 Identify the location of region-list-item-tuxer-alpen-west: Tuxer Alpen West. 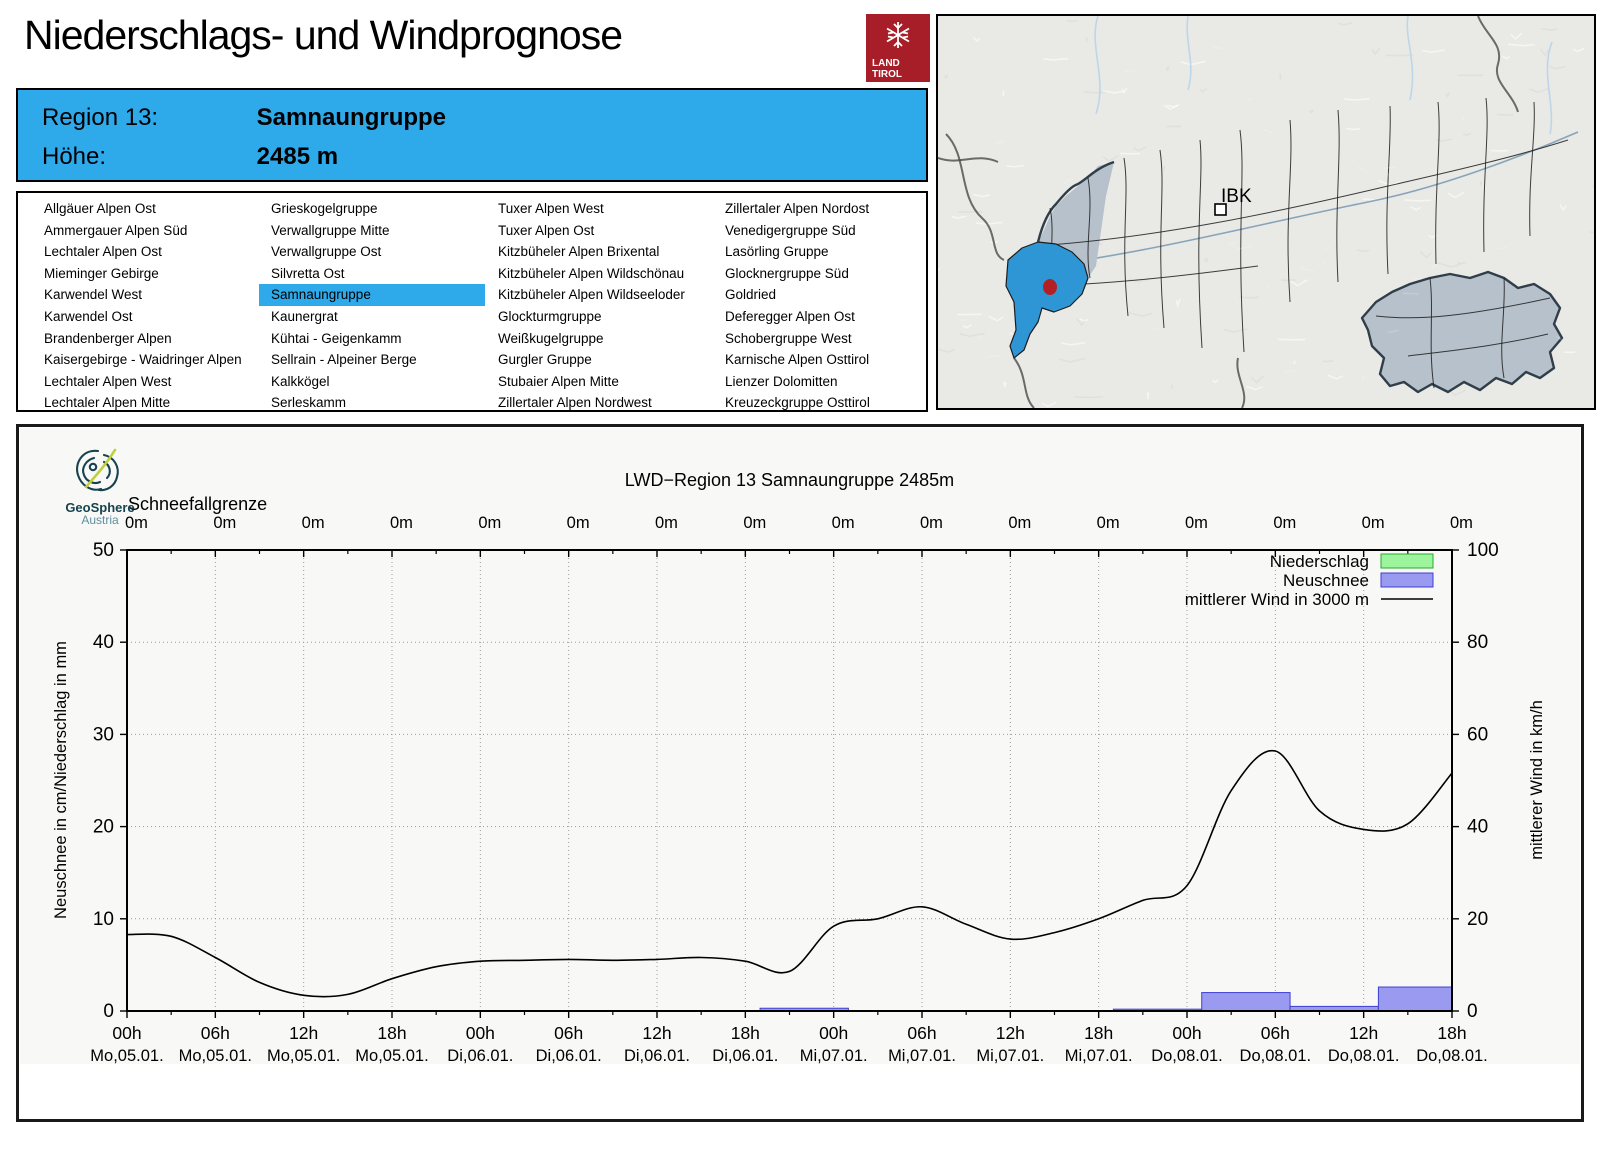
(599, 209).